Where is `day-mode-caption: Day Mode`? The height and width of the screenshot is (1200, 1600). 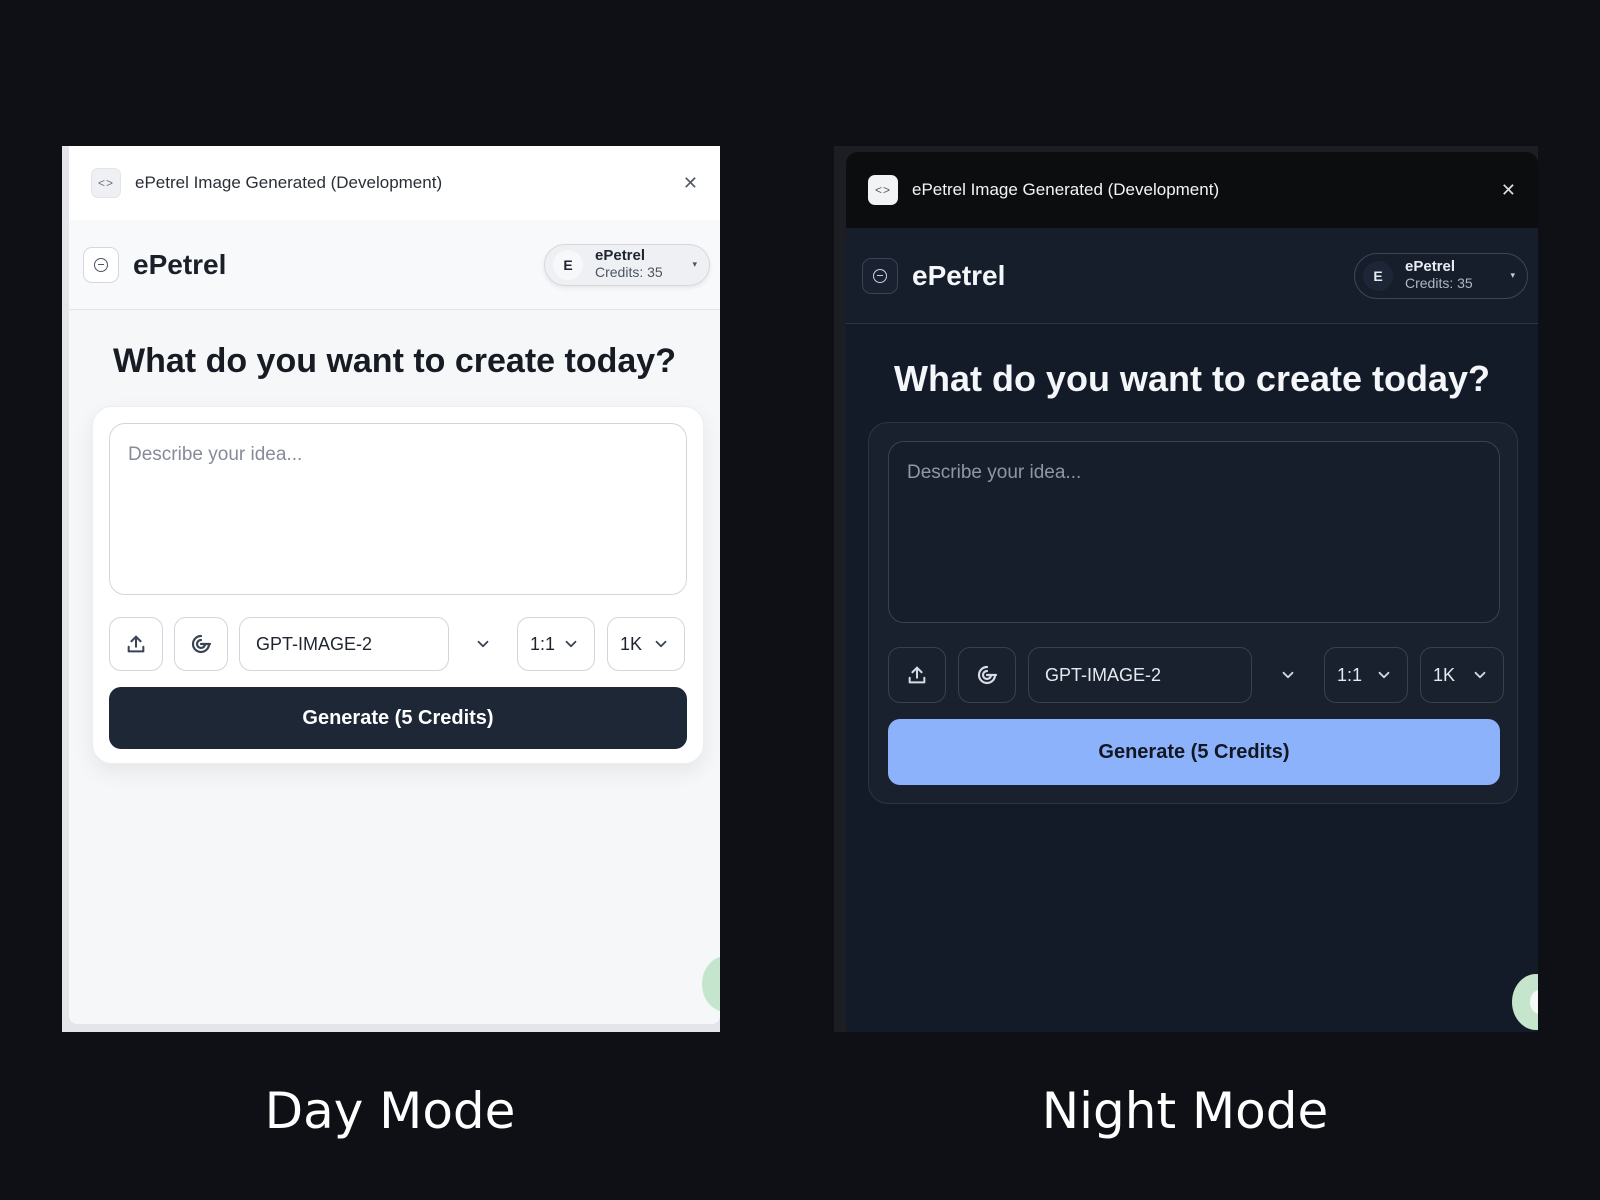
day-mode-caption: Day Mode is located at coordinates (390, 1111).